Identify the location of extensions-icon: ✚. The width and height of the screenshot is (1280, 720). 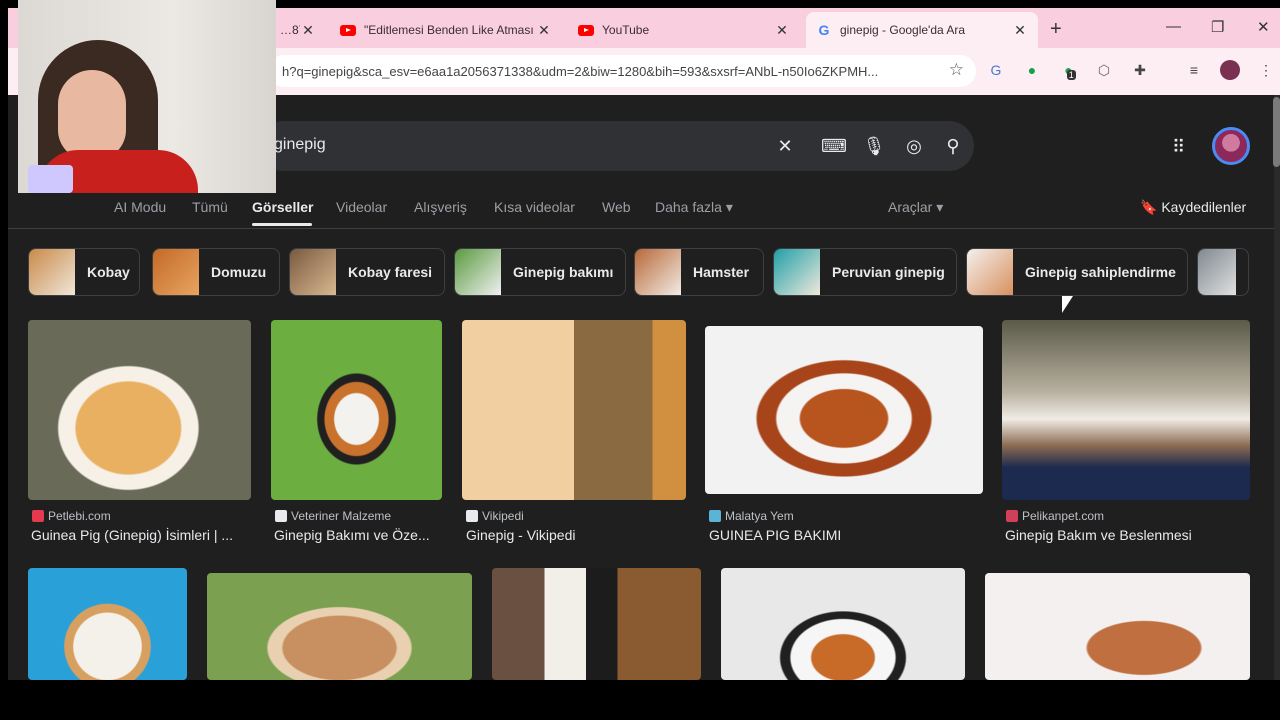
(1140, 70).